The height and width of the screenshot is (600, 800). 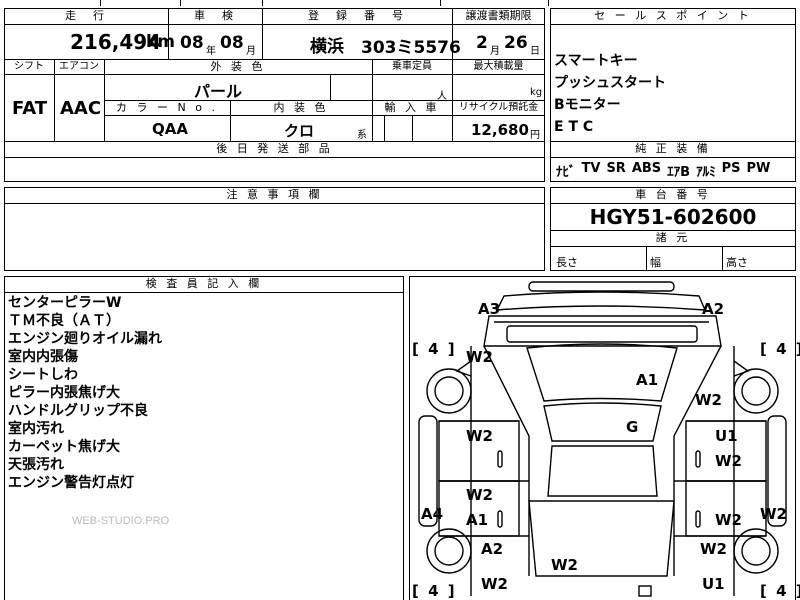 I want to click on mark-left-rocker: A4, so click(x=432, y=514).